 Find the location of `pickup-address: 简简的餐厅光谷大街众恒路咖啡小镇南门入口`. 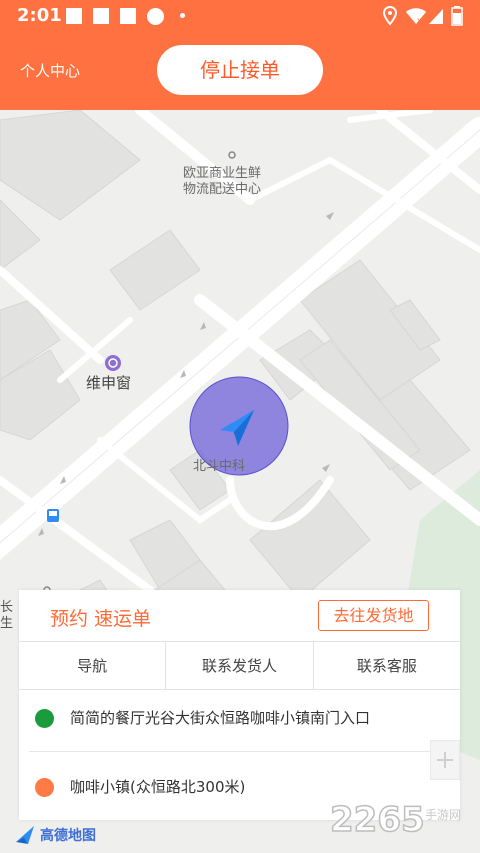

pickup-address: 简简的餐厅光谷大街众恒路咖啡小镇南门入口 is located at coordinates (220, 718).